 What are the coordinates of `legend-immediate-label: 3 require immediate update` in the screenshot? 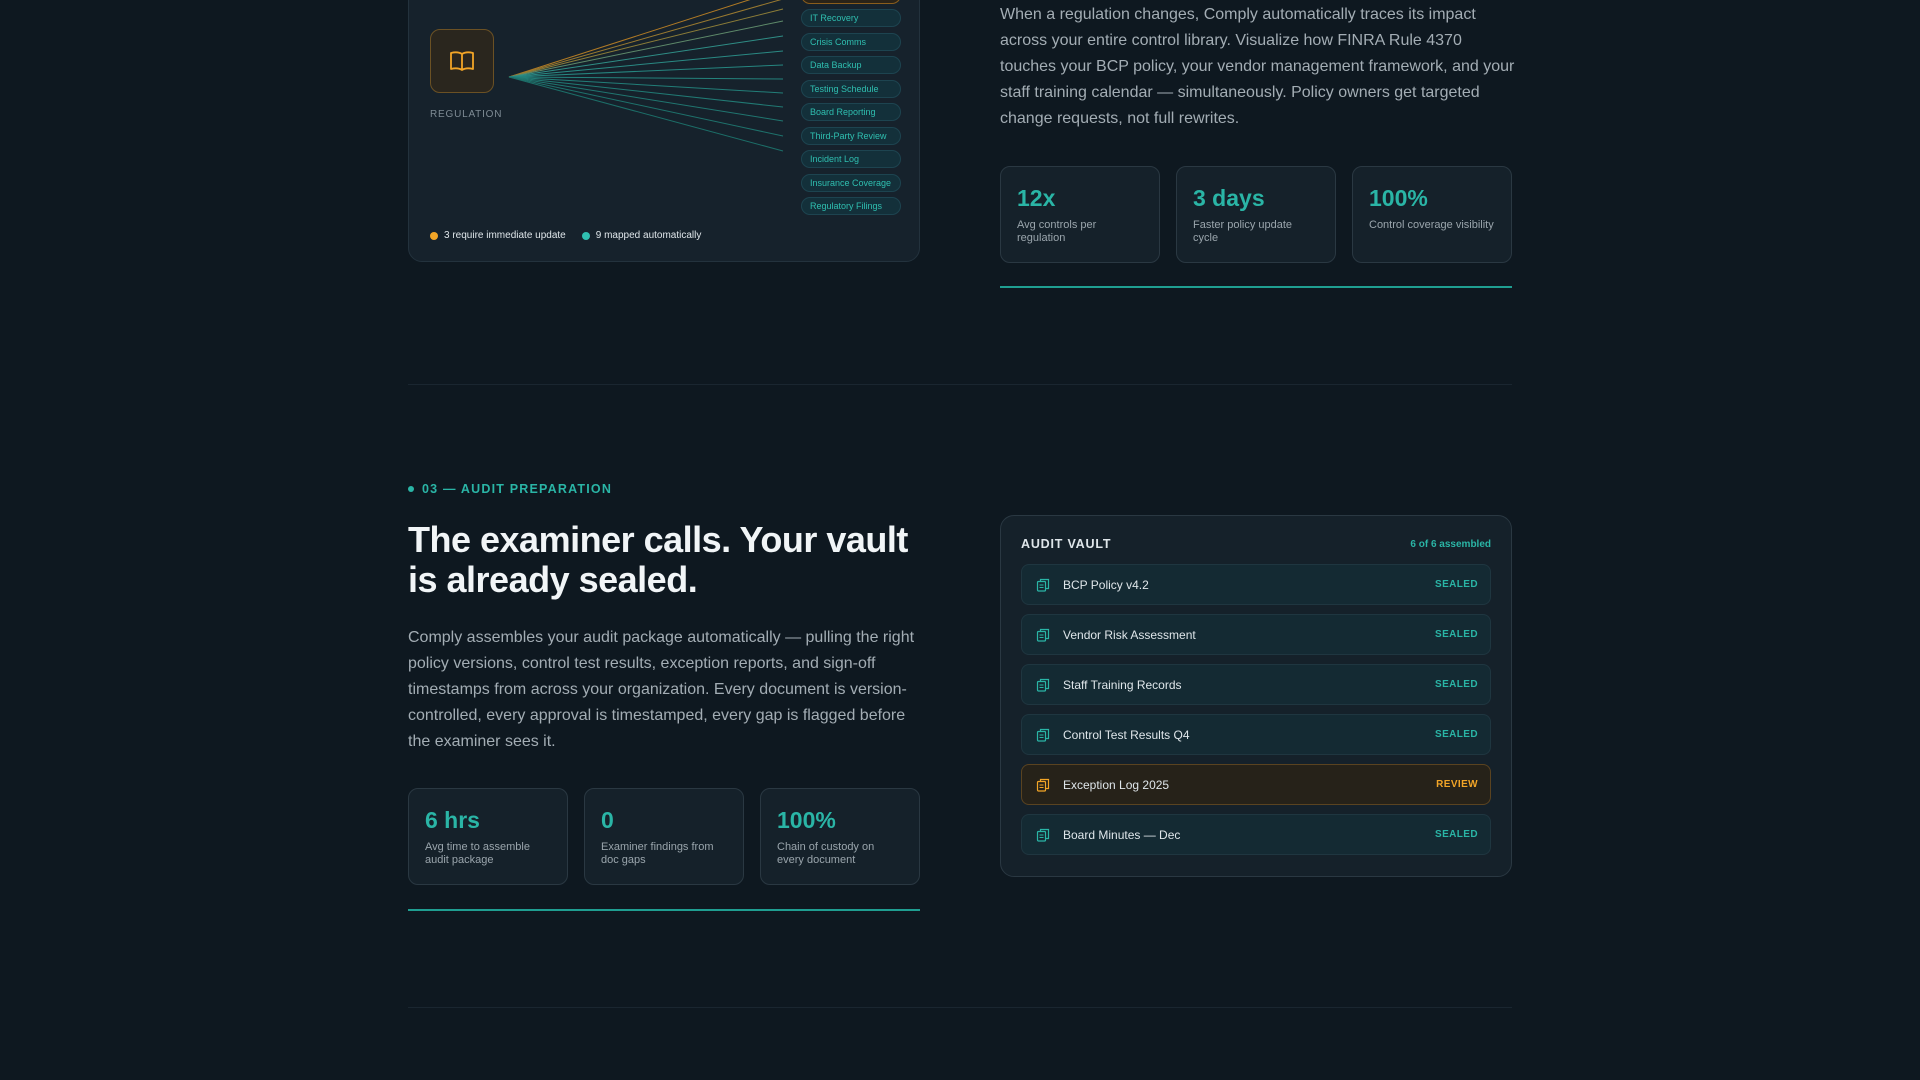 It's located at (505, 235).